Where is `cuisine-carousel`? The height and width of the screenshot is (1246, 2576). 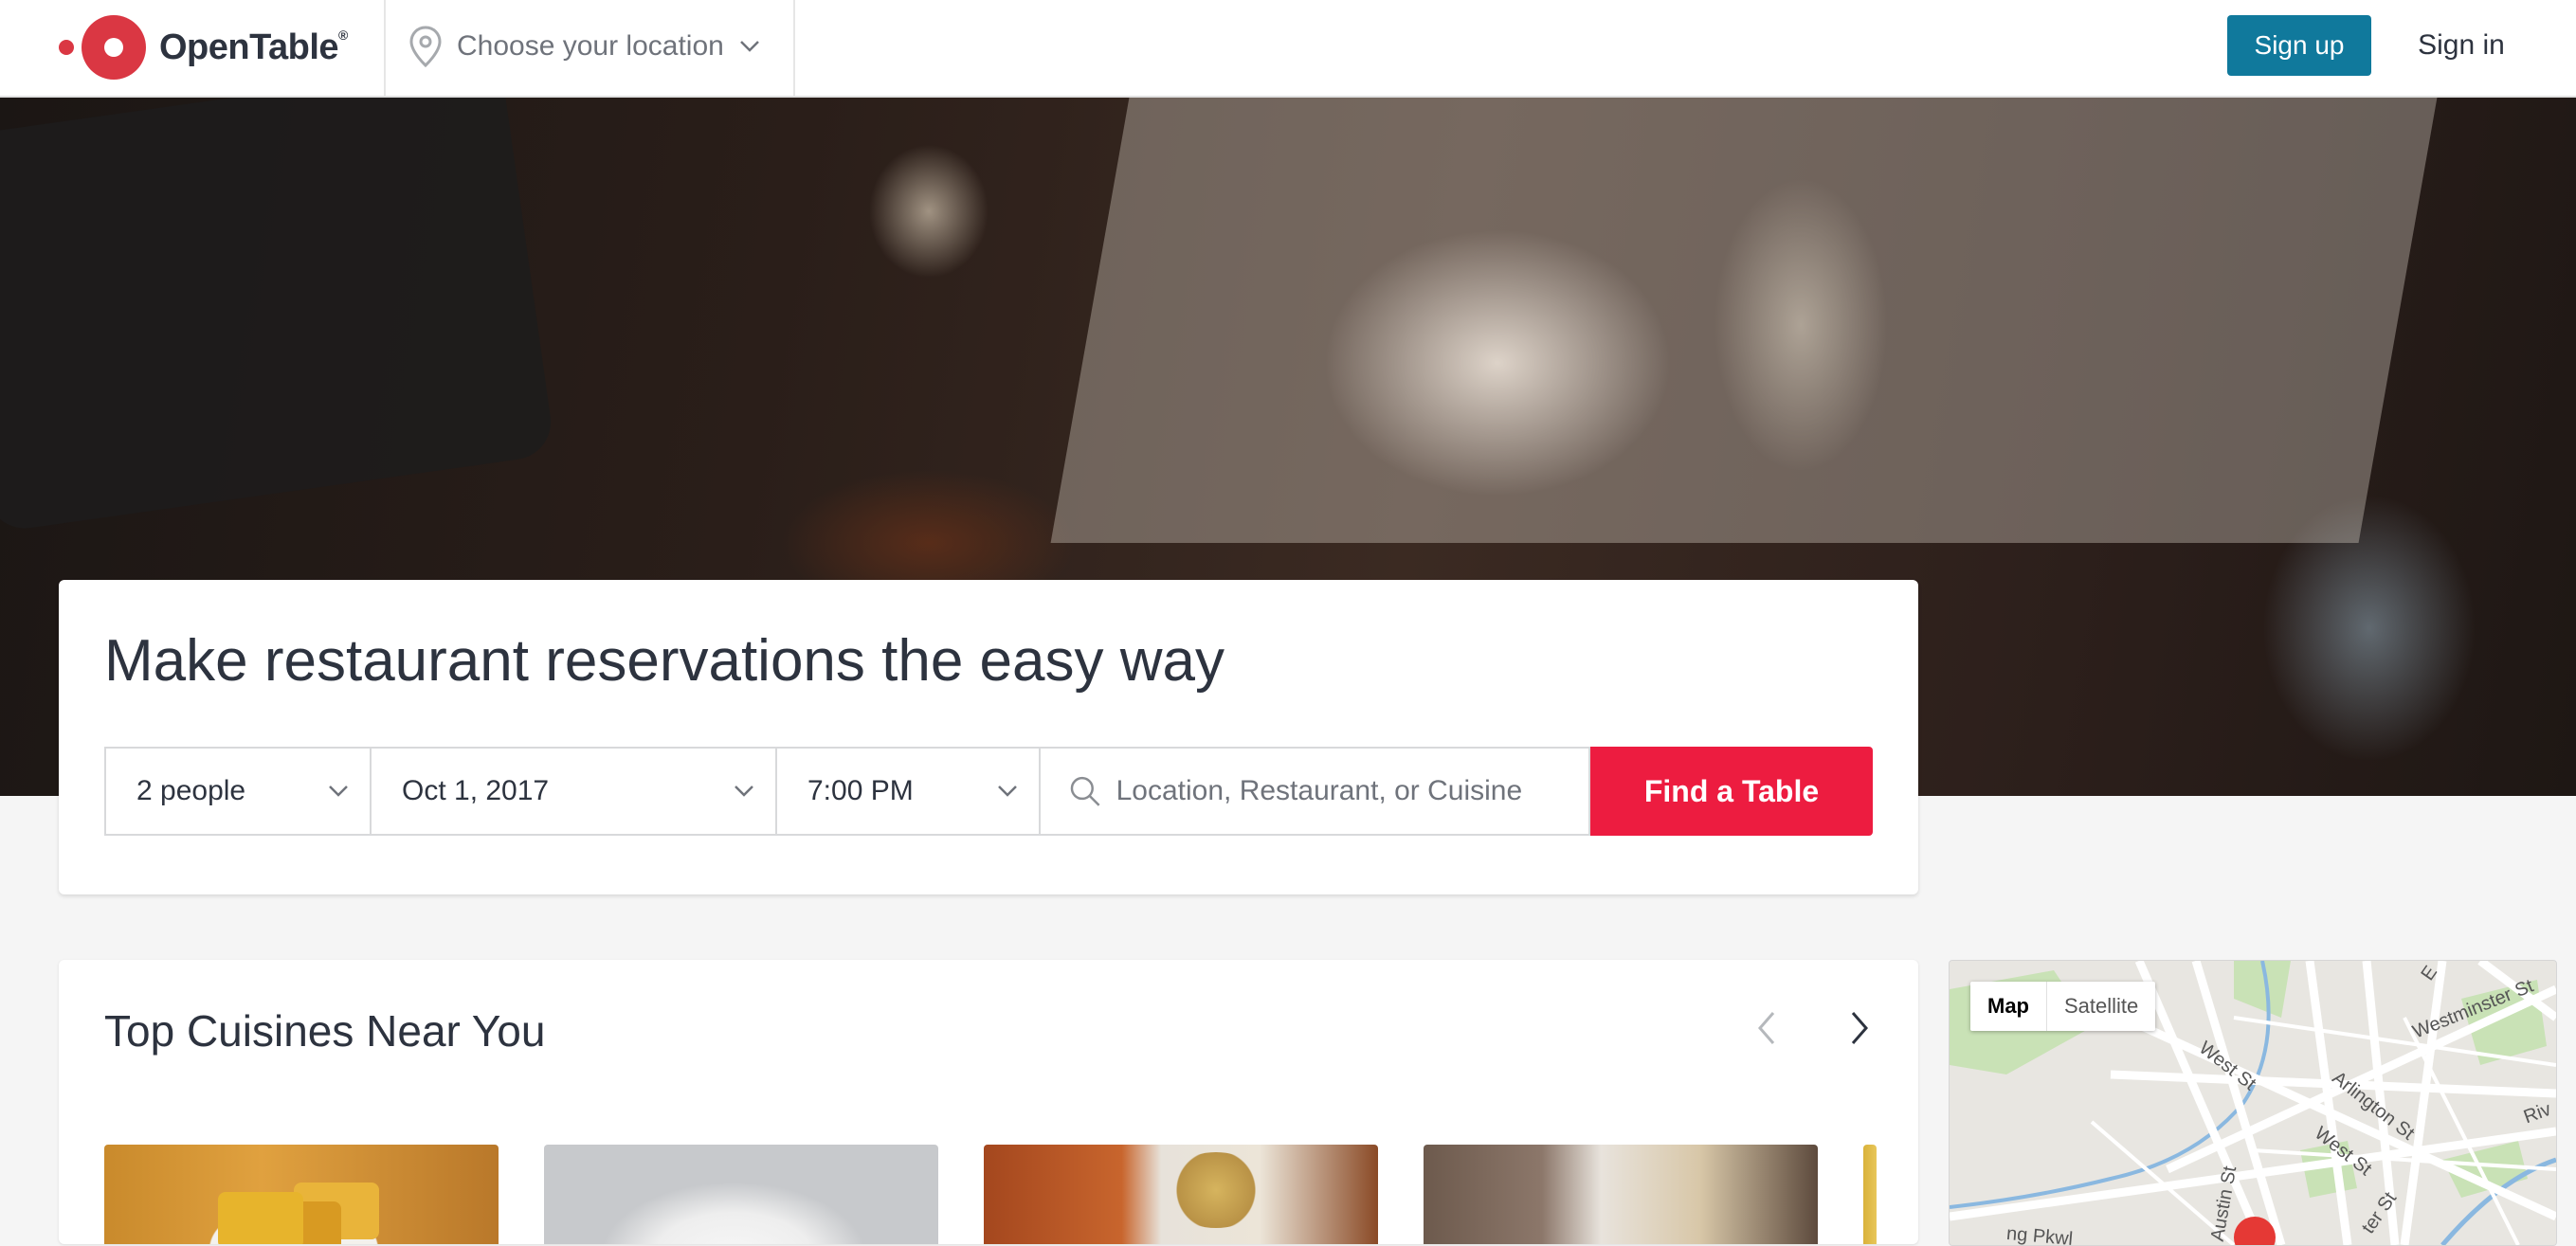
cuisine-carousel is located at coordinates (991, 1194).